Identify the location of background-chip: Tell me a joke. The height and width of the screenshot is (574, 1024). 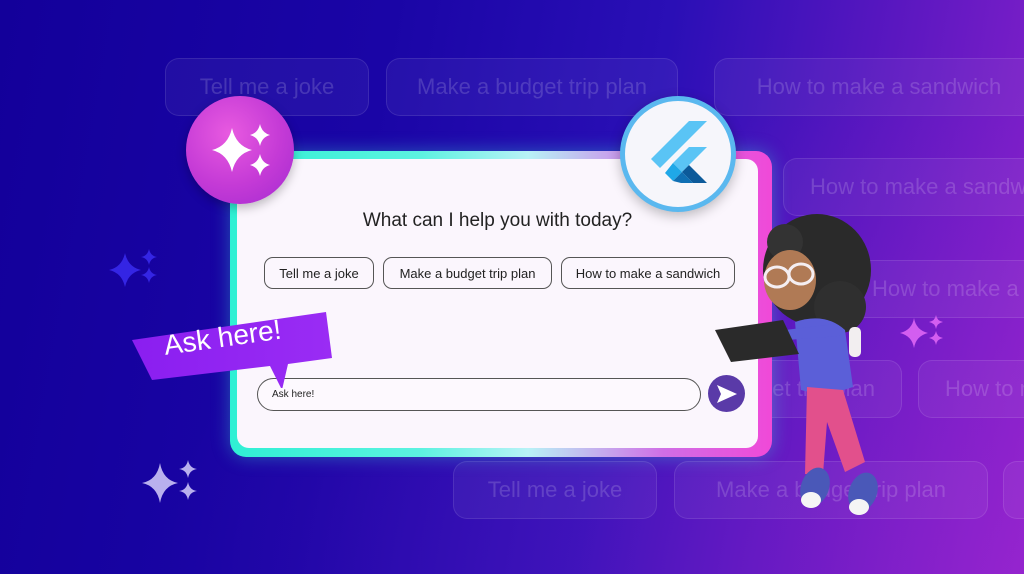
(555, 490).